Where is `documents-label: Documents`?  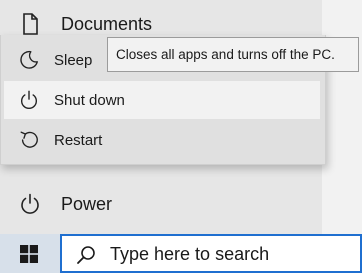
documents-label: Documents is located at coordinates (107, 23).